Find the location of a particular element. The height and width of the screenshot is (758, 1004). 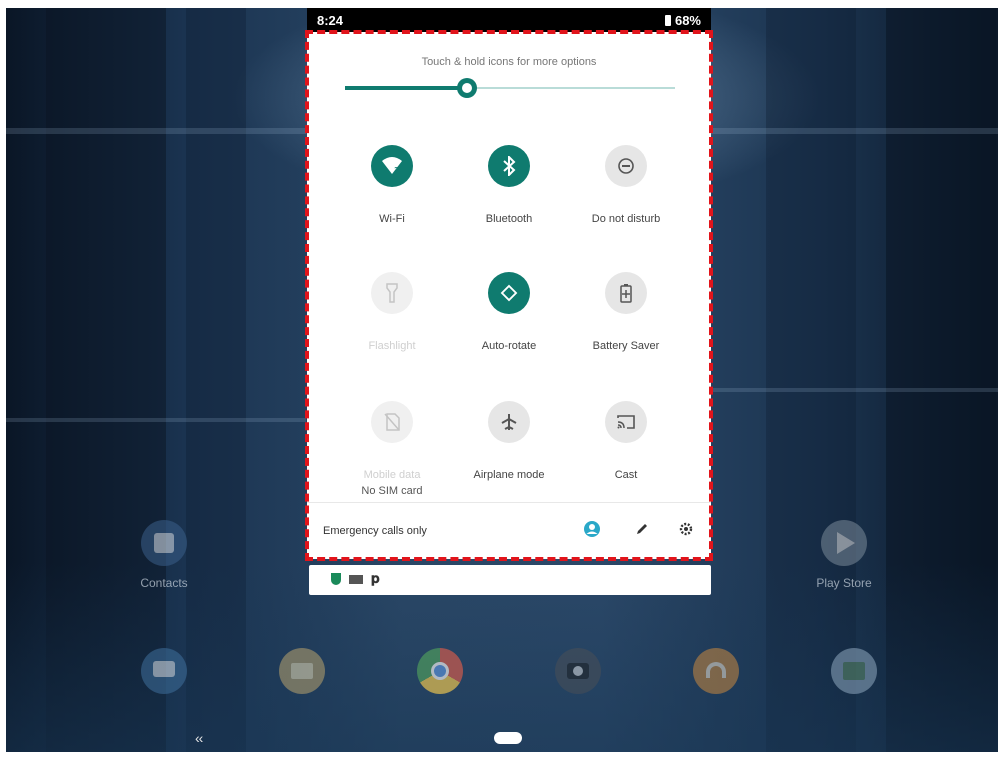

back-chevrons-icon: ‹‹ is located at coordinates (199, 738).